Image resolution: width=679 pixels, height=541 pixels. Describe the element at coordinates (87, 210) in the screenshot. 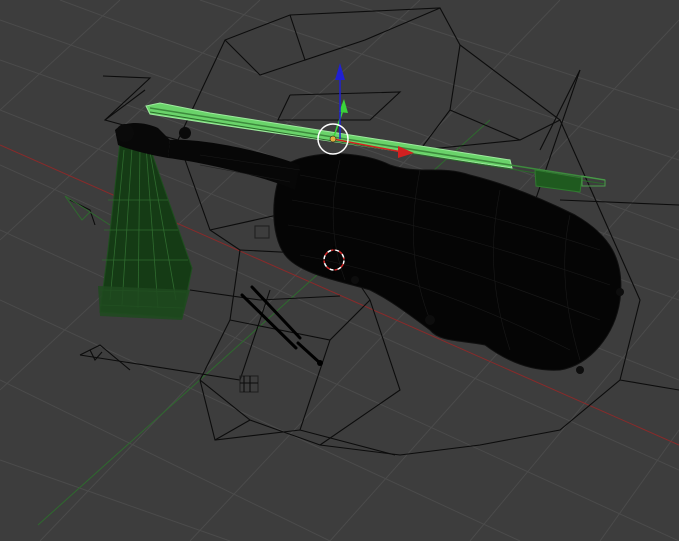

I see `light-object` at that location.